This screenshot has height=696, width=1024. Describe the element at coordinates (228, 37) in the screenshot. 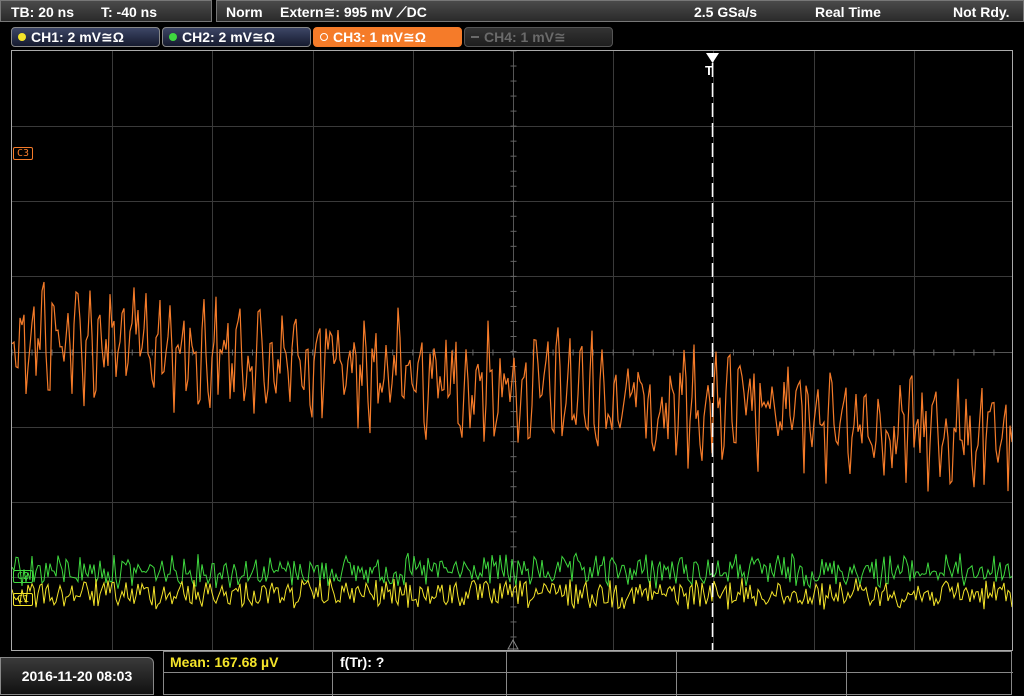

I see `ch2-label: CH2: 2 mV≅Ω` at that location.